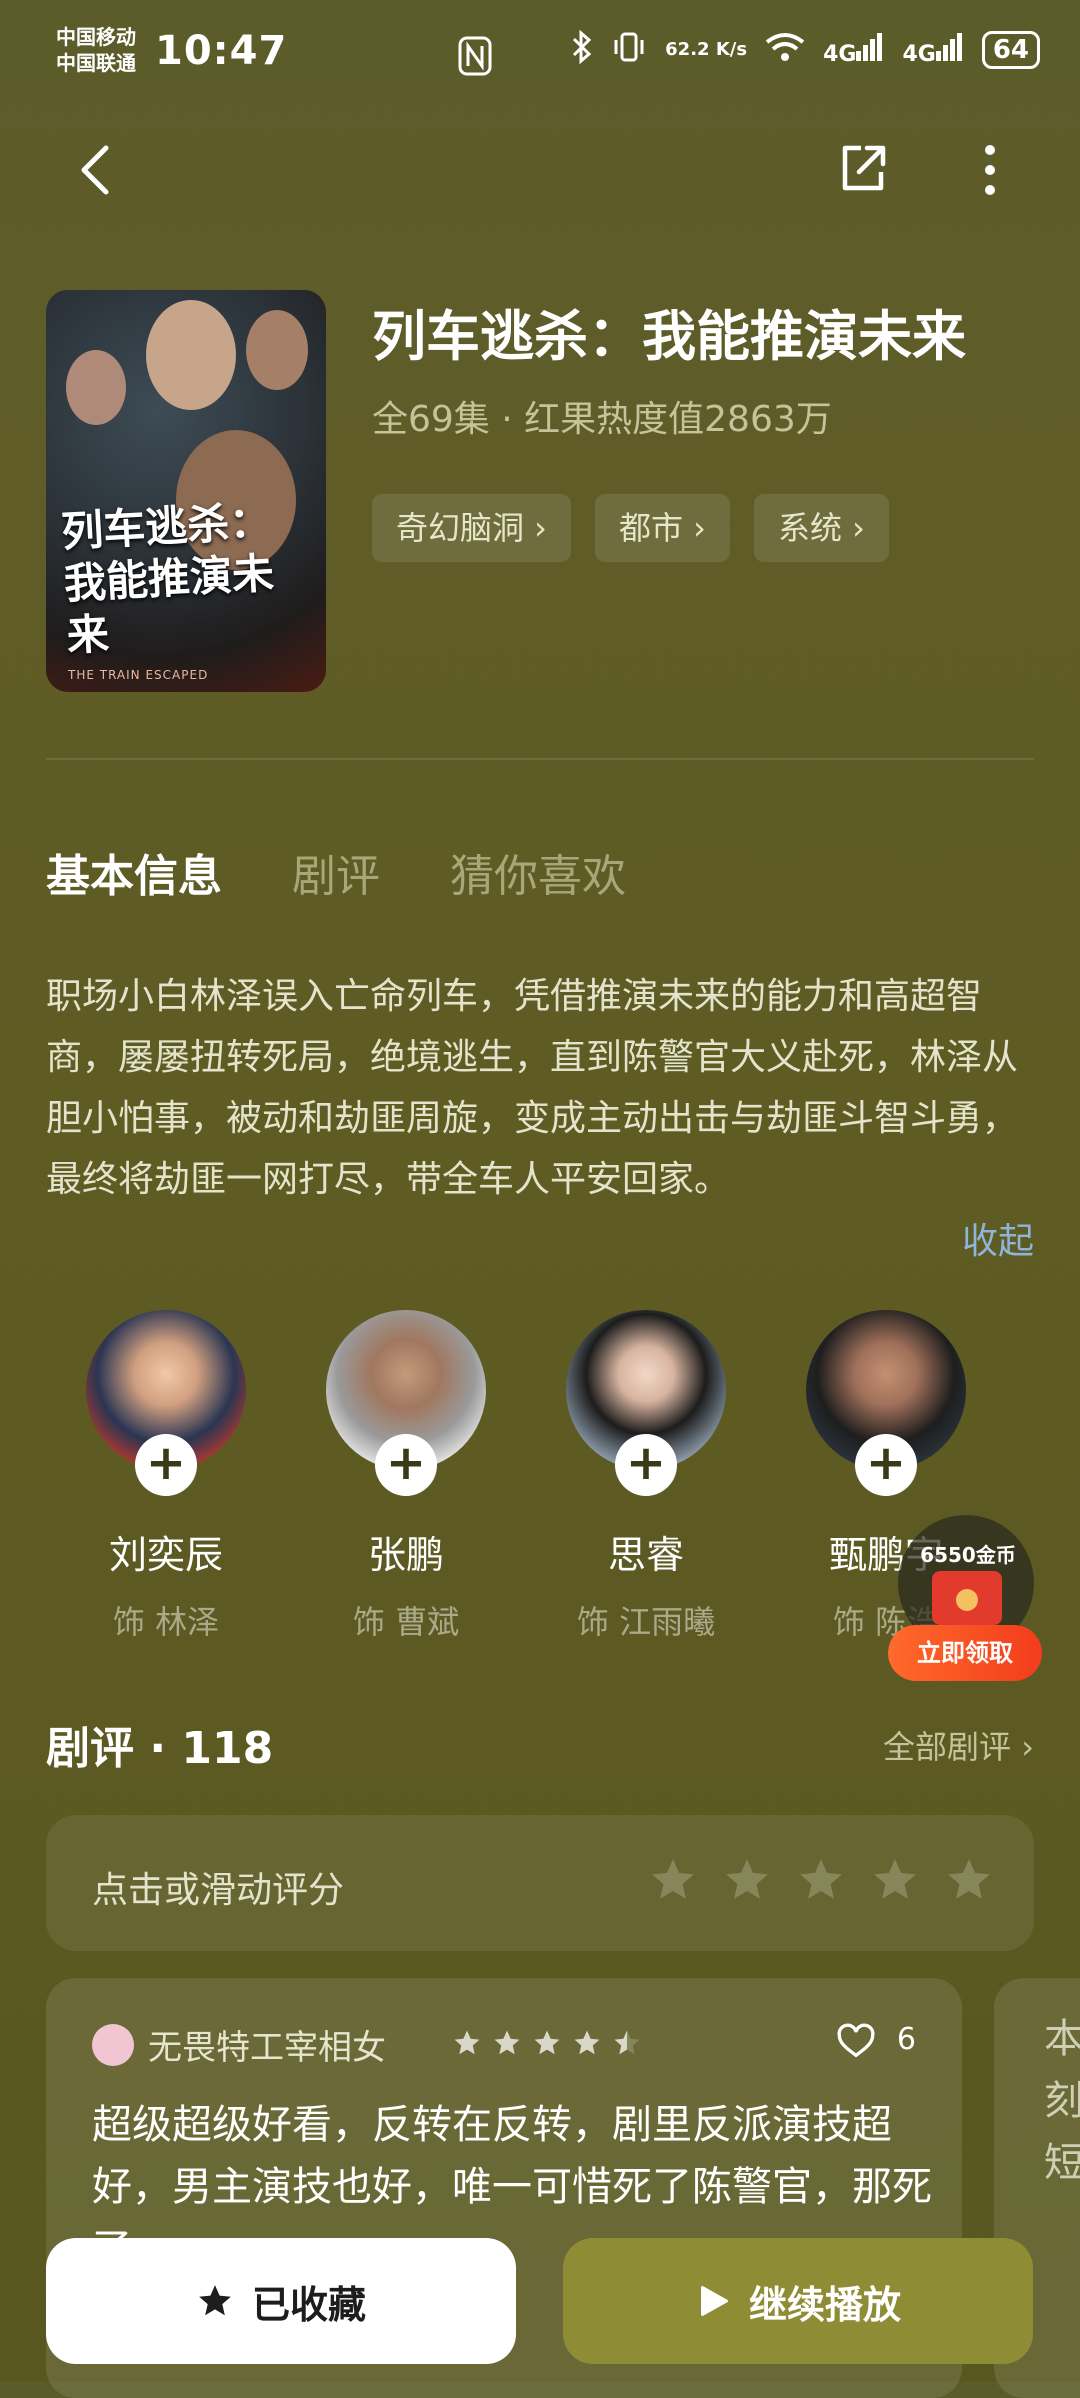 The width and height of the screenshot is (1080, 2398). What do you see at coordinates (218, 1890) in the screenshot?
I see `rating-prompt: 点击或滑动评分` at bounding box center [218, 1890].